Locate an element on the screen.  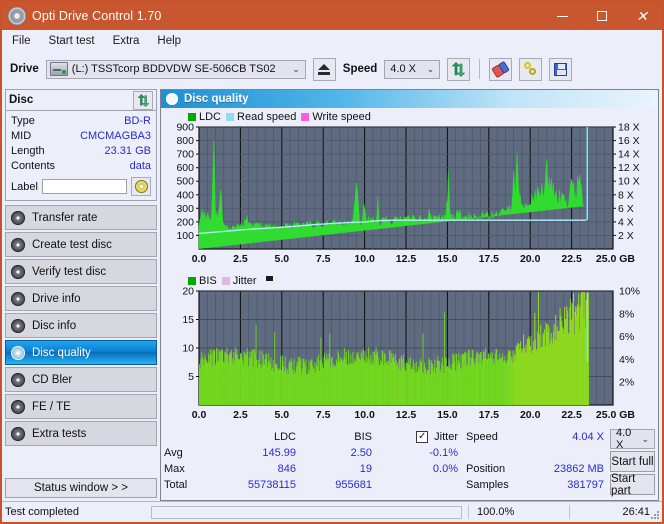
sidebar-item-verify-test-disc: Verify test disc is located at coordinates (81, 271).